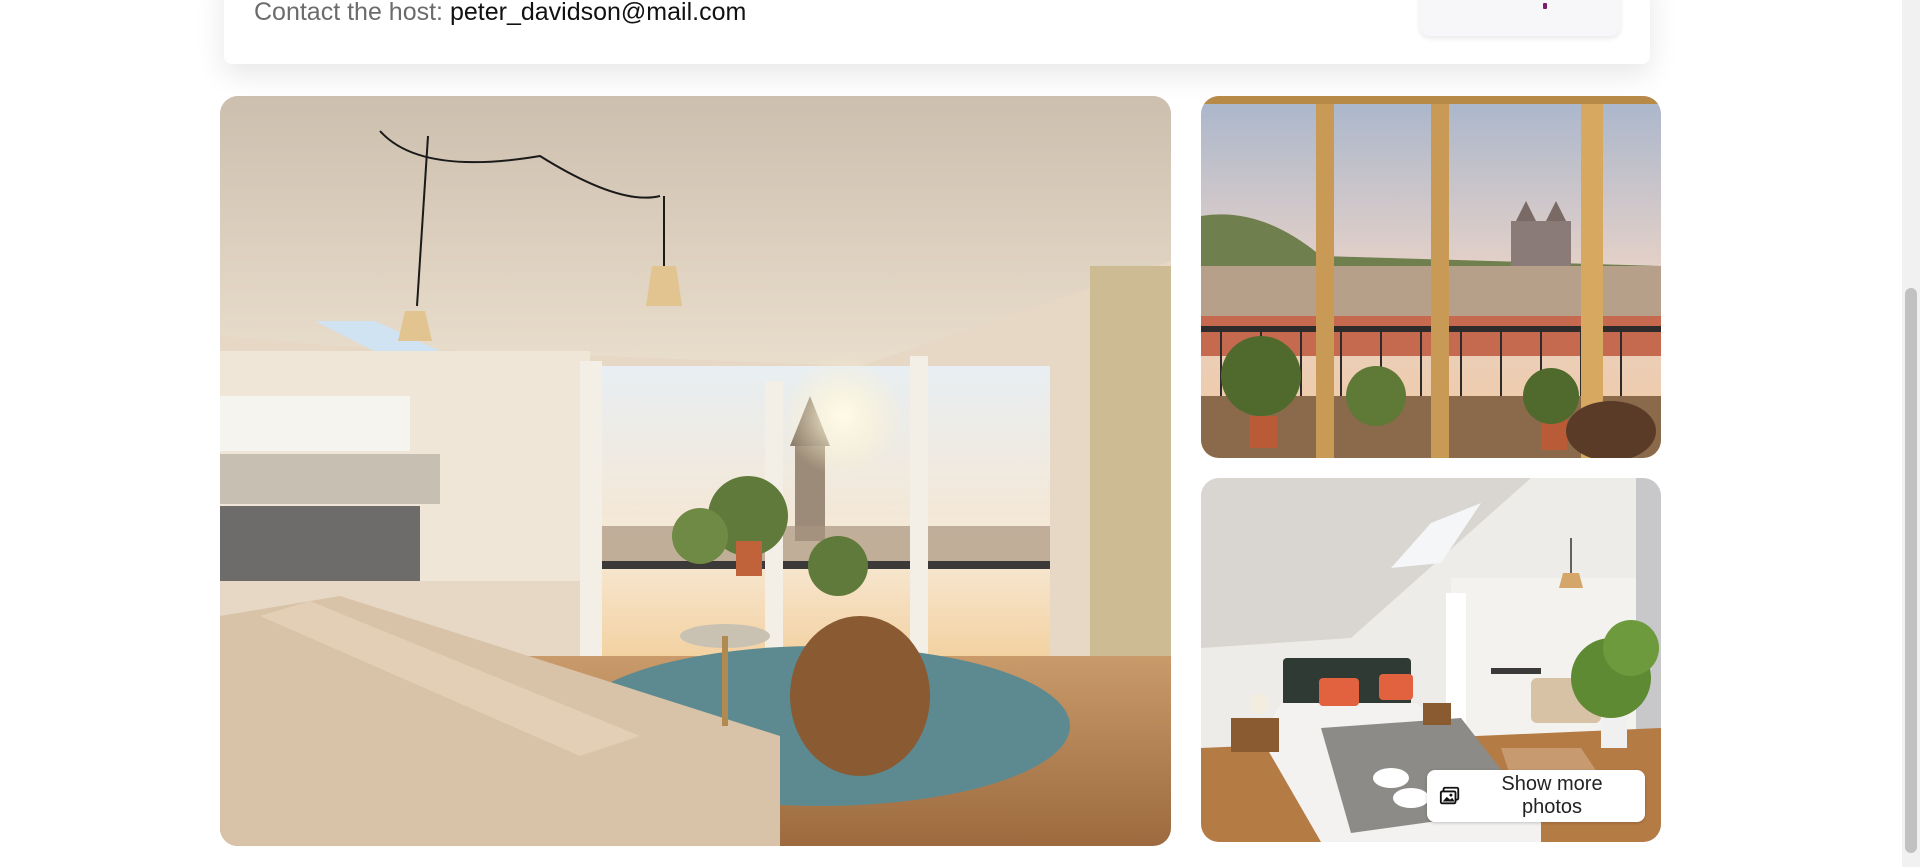 The width and height of the screenshot is (1920, 867). I want to click on contact-host-email: peter_davidson@mail.com, so click(598, 13).